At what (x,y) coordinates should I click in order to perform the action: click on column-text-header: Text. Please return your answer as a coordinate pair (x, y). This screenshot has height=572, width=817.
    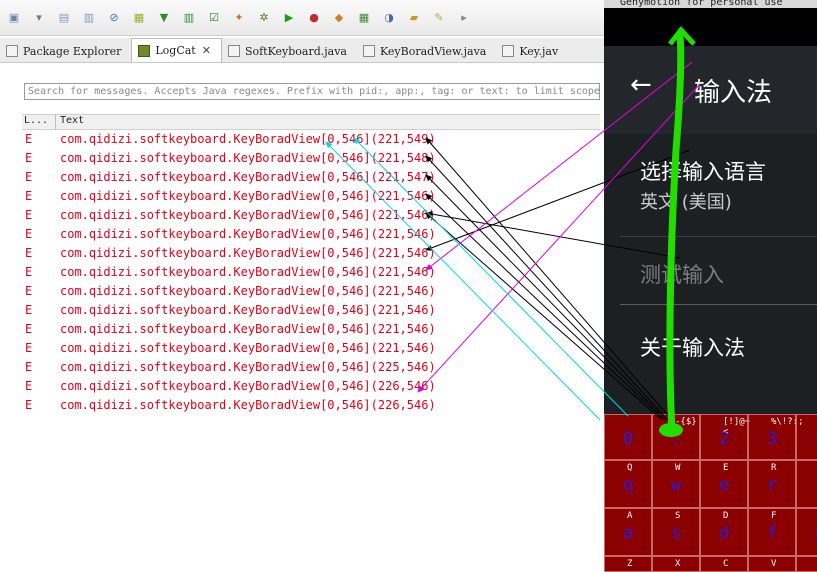
    Looking at the image, I should click on (70, 122).